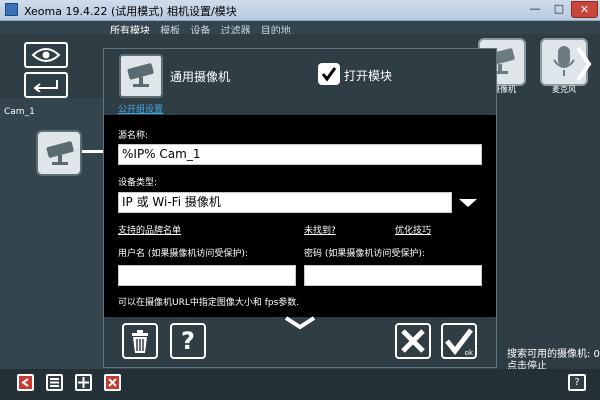 This screenshot has height=400, width=600. Describe the element at coordinates (133, 136) in the screenshot. I see `source-name-label: 源名称:` at that location.